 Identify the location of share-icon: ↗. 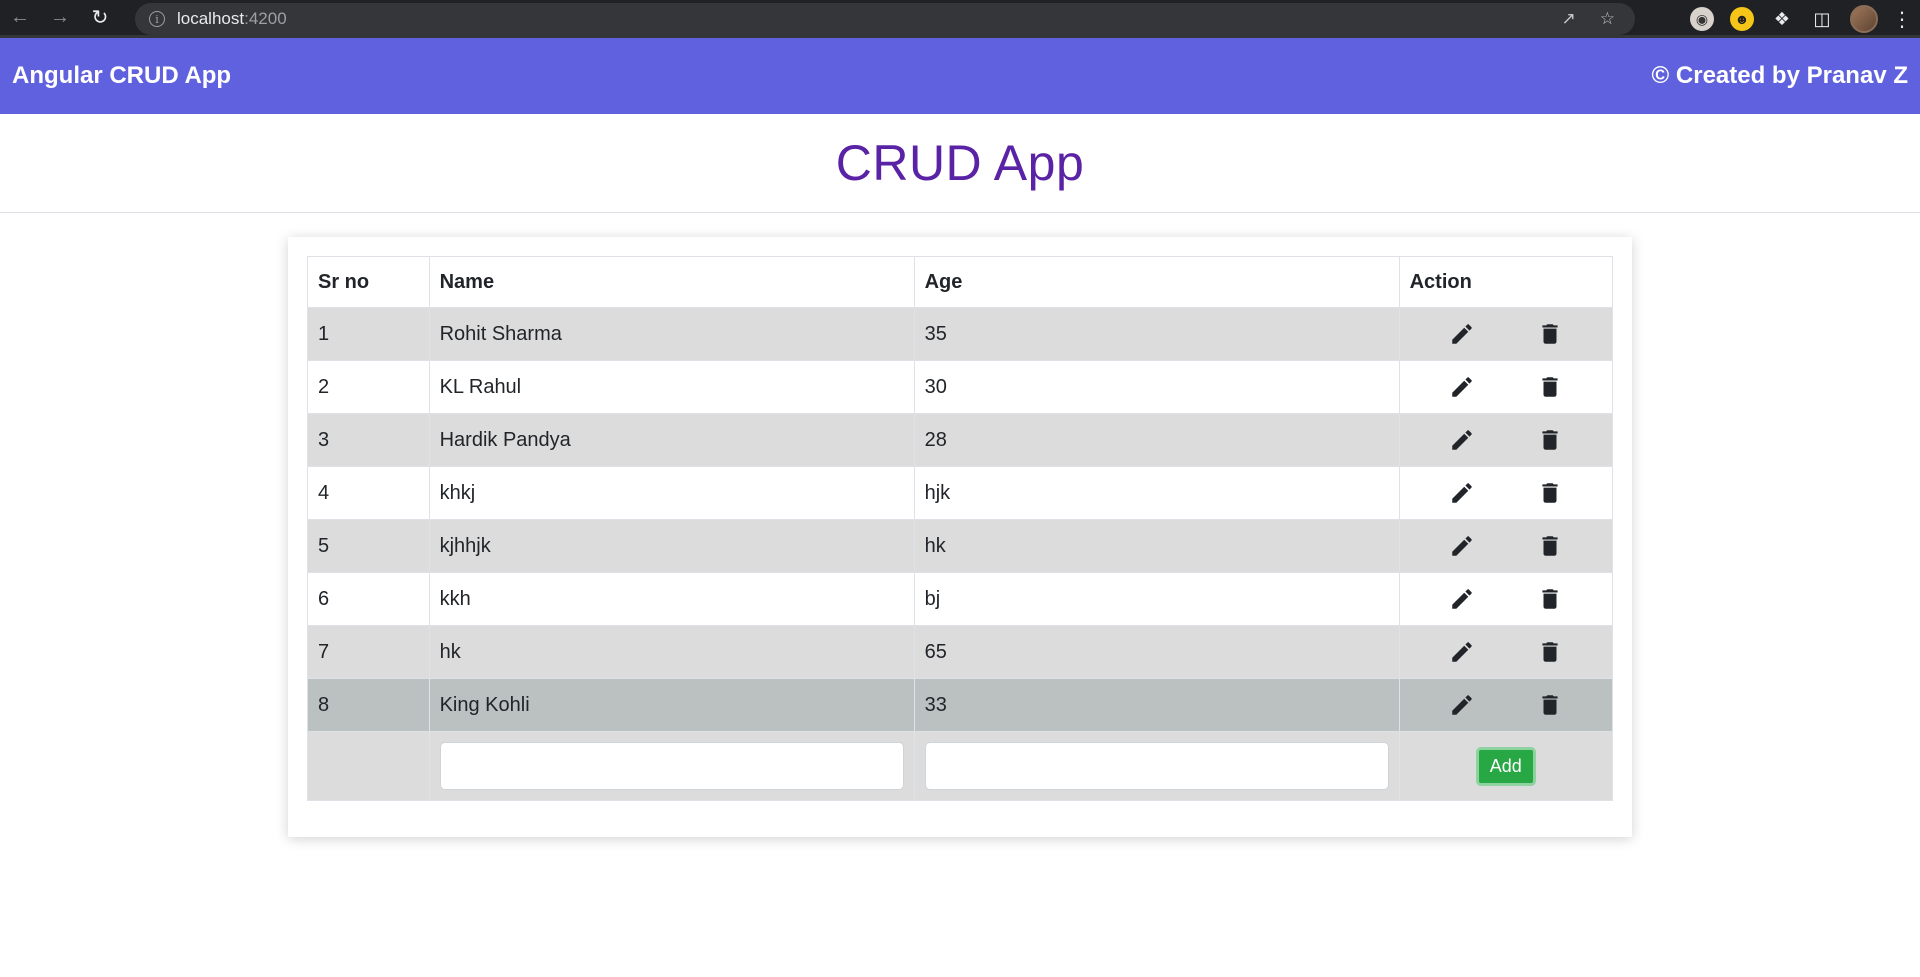
(1569, 19).